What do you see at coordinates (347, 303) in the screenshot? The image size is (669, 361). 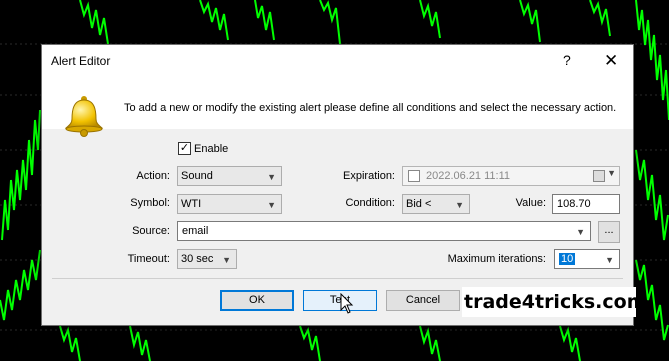 I see `mouse-cursor-icon` at bounding box center [347, 303].